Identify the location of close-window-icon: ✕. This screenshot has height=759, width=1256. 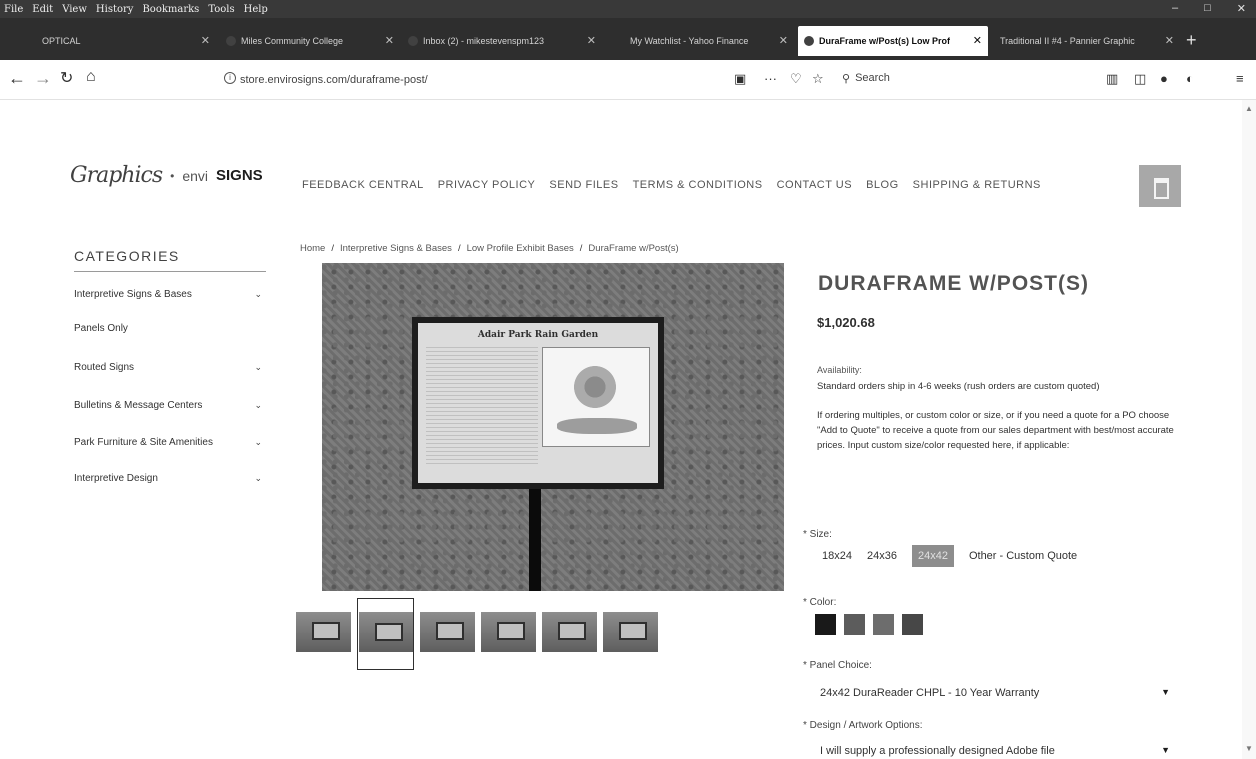
(1241, 8).